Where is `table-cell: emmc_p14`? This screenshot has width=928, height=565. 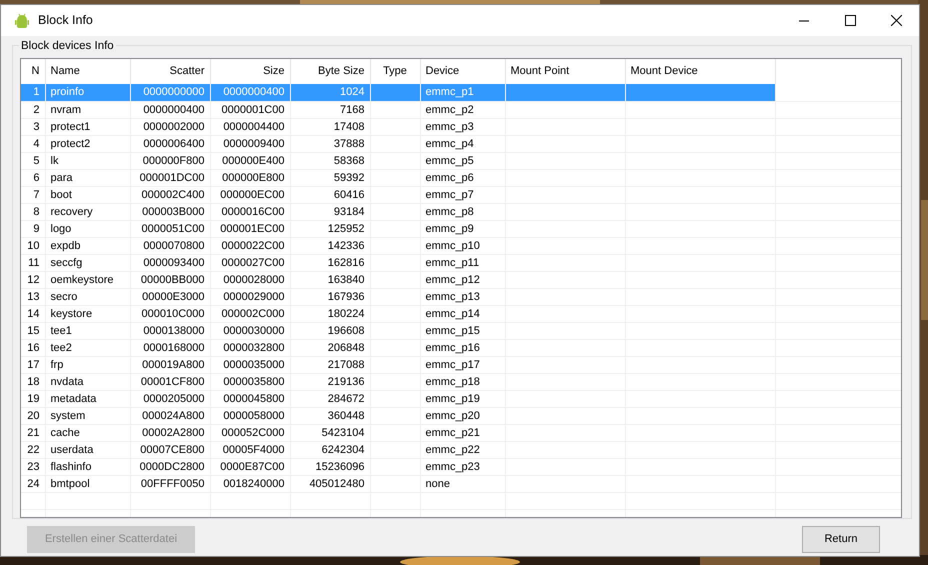
table-cell: emmc_p14 is located at coordinates (462, 313).